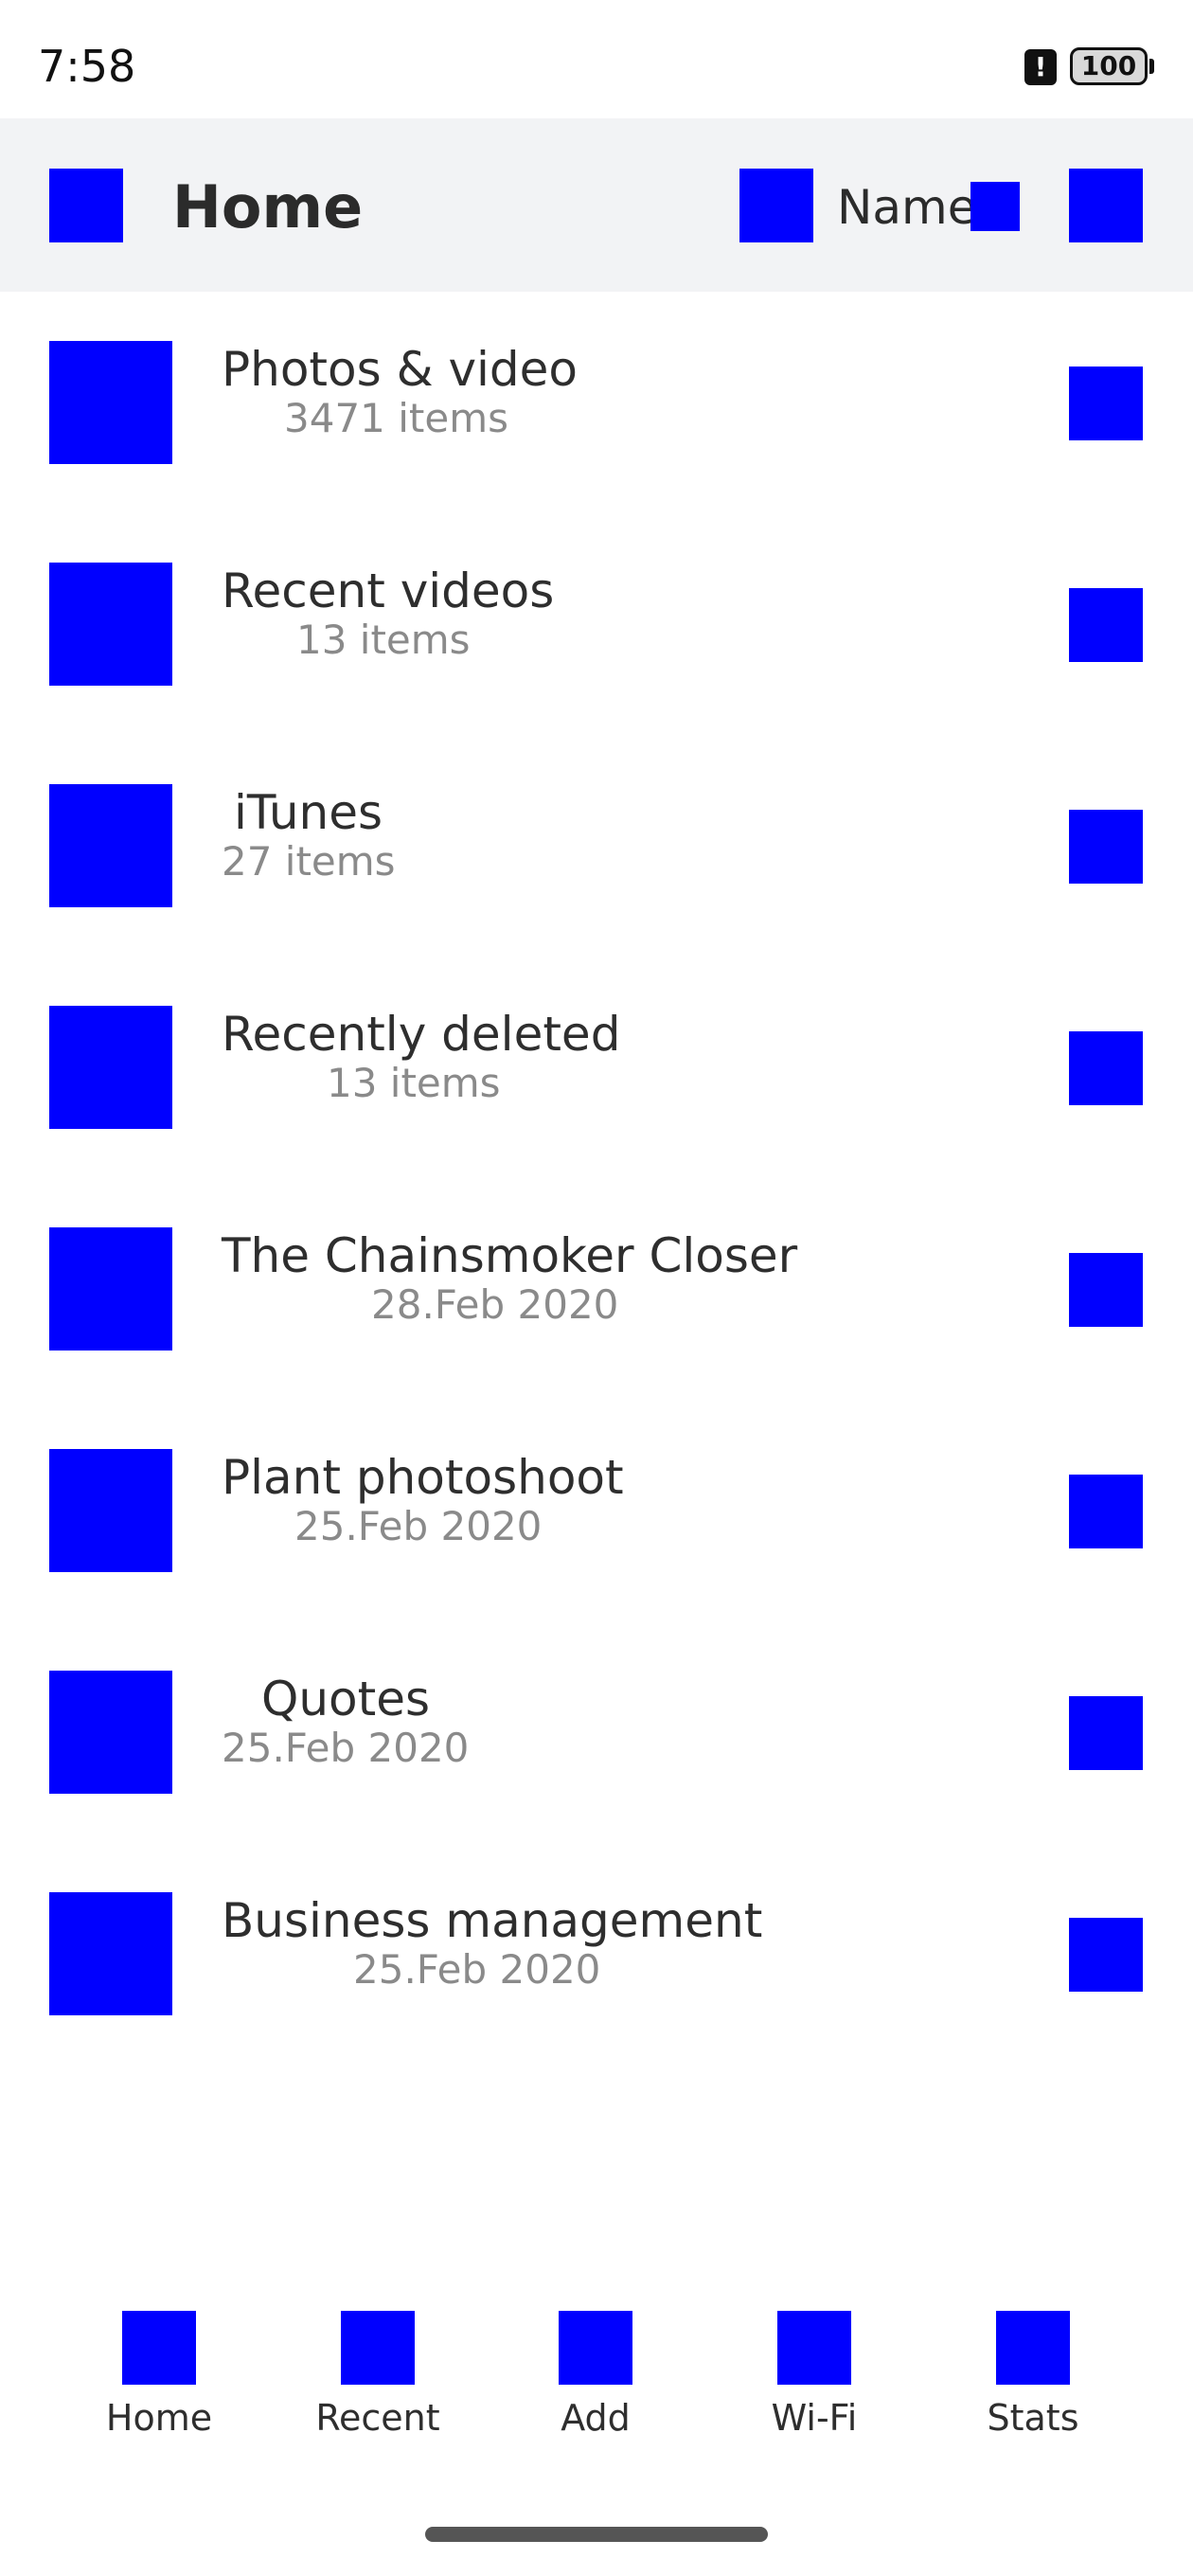 The image size is (1193, 2576). What do you see at coordinates (400, 369) in the screenshot?
I see `item-title: Photos & video` at bounding box center [400, 369].